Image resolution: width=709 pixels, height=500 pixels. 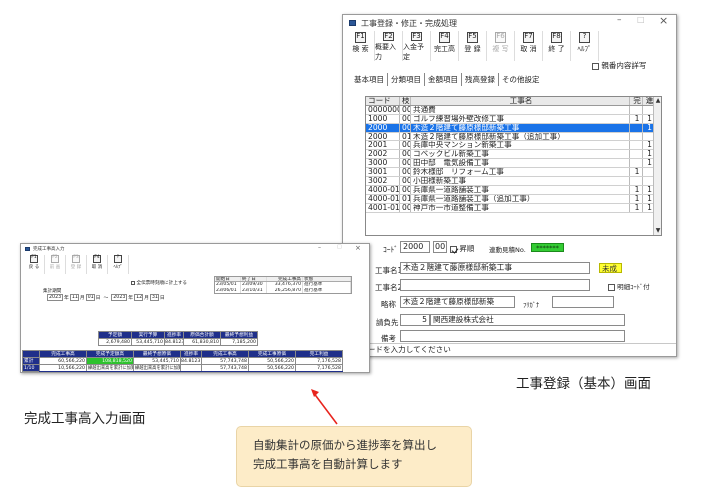 What do you see at coordinates (315, 393) in the screenshot?
I see `arrow-head-icon` at bounding box center [315, 393].